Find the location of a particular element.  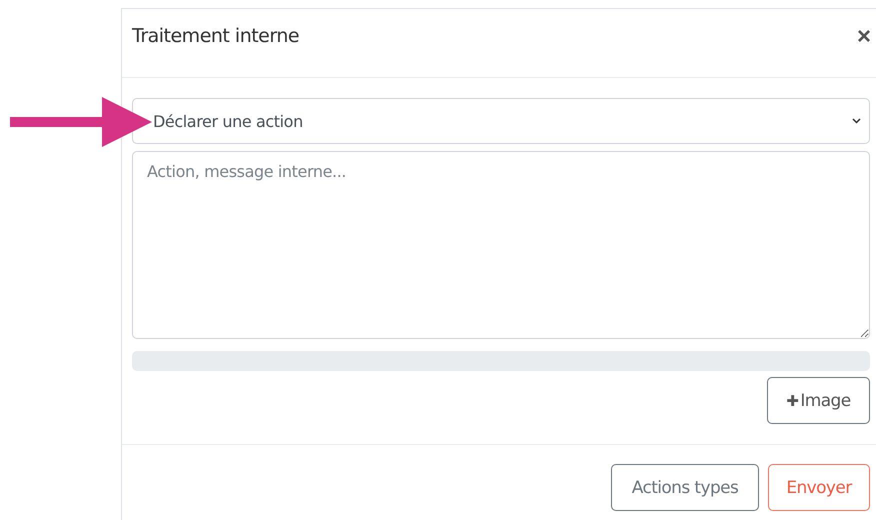

dialog-title: Traitement interne is located at coordinates (216, 36).